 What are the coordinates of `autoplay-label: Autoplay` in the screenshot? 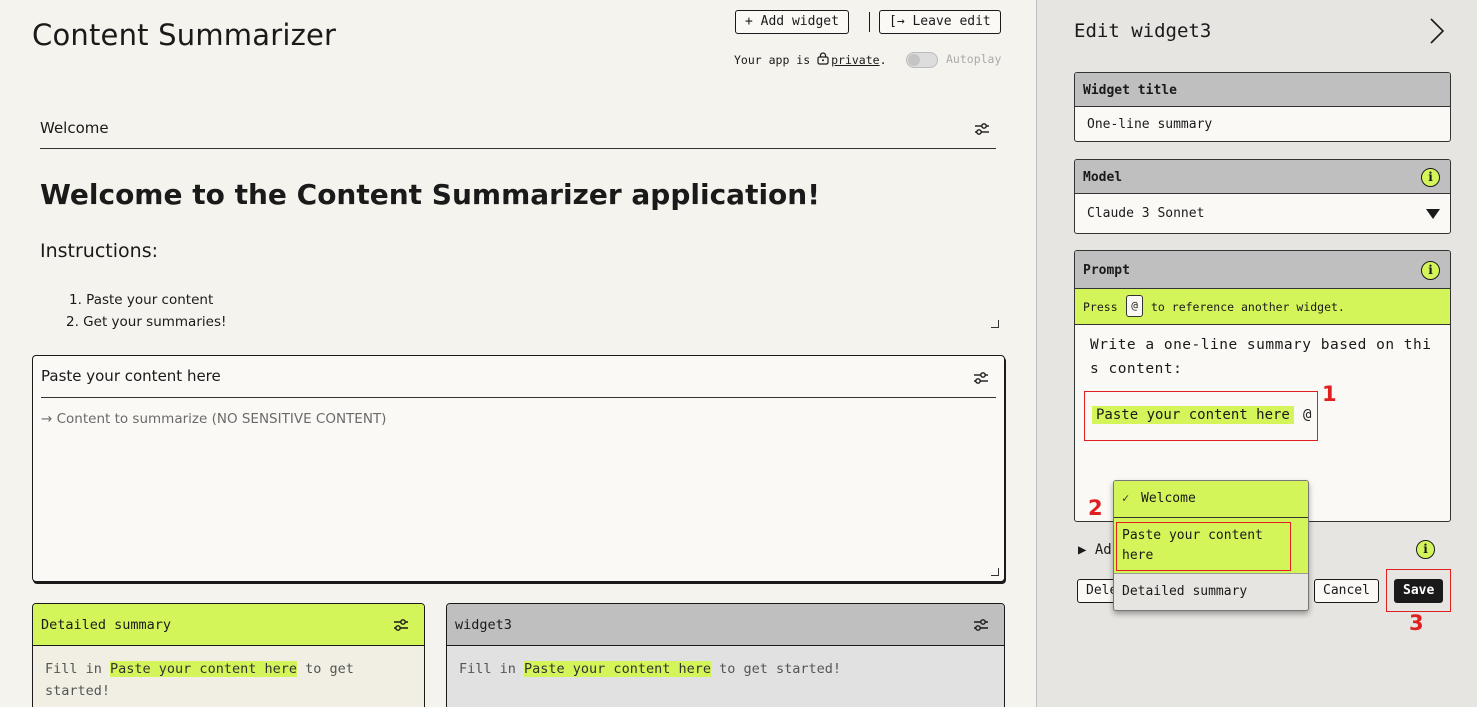 It's located at (974, 59).